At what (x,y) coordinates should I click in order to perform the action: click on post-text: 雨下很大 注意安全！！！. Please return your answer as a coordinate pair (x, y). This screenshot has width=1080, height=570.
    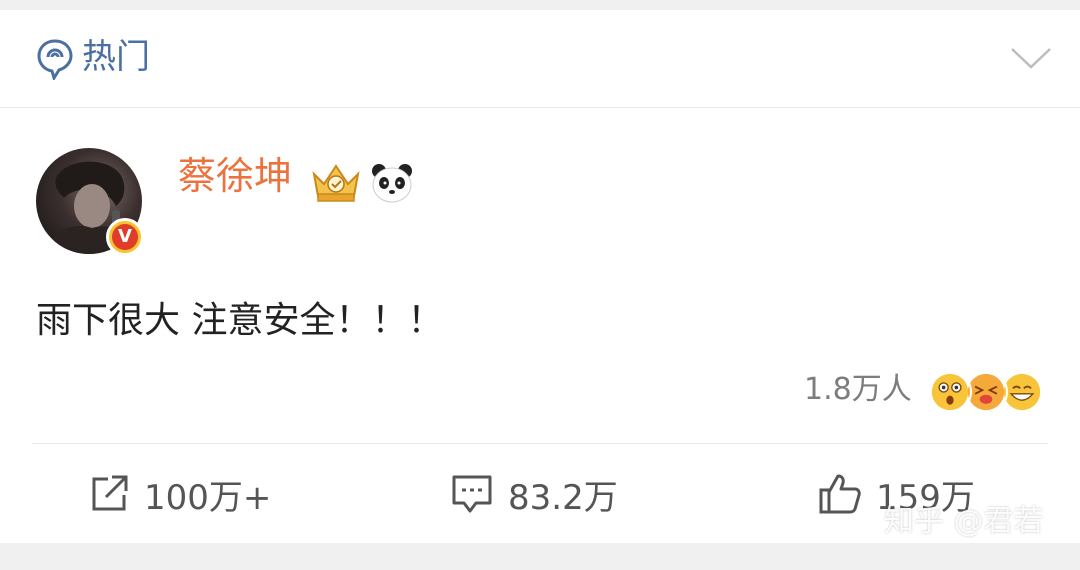
    Looking at the image, I should click on (239, 321).